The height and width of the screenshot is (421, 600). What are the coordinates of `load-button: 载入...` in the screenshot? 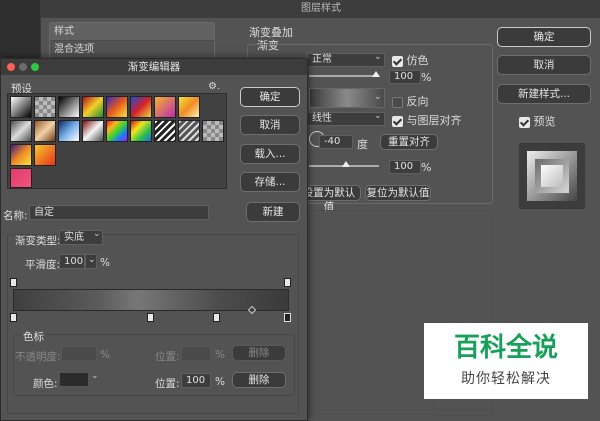 It's located at (270, 154).